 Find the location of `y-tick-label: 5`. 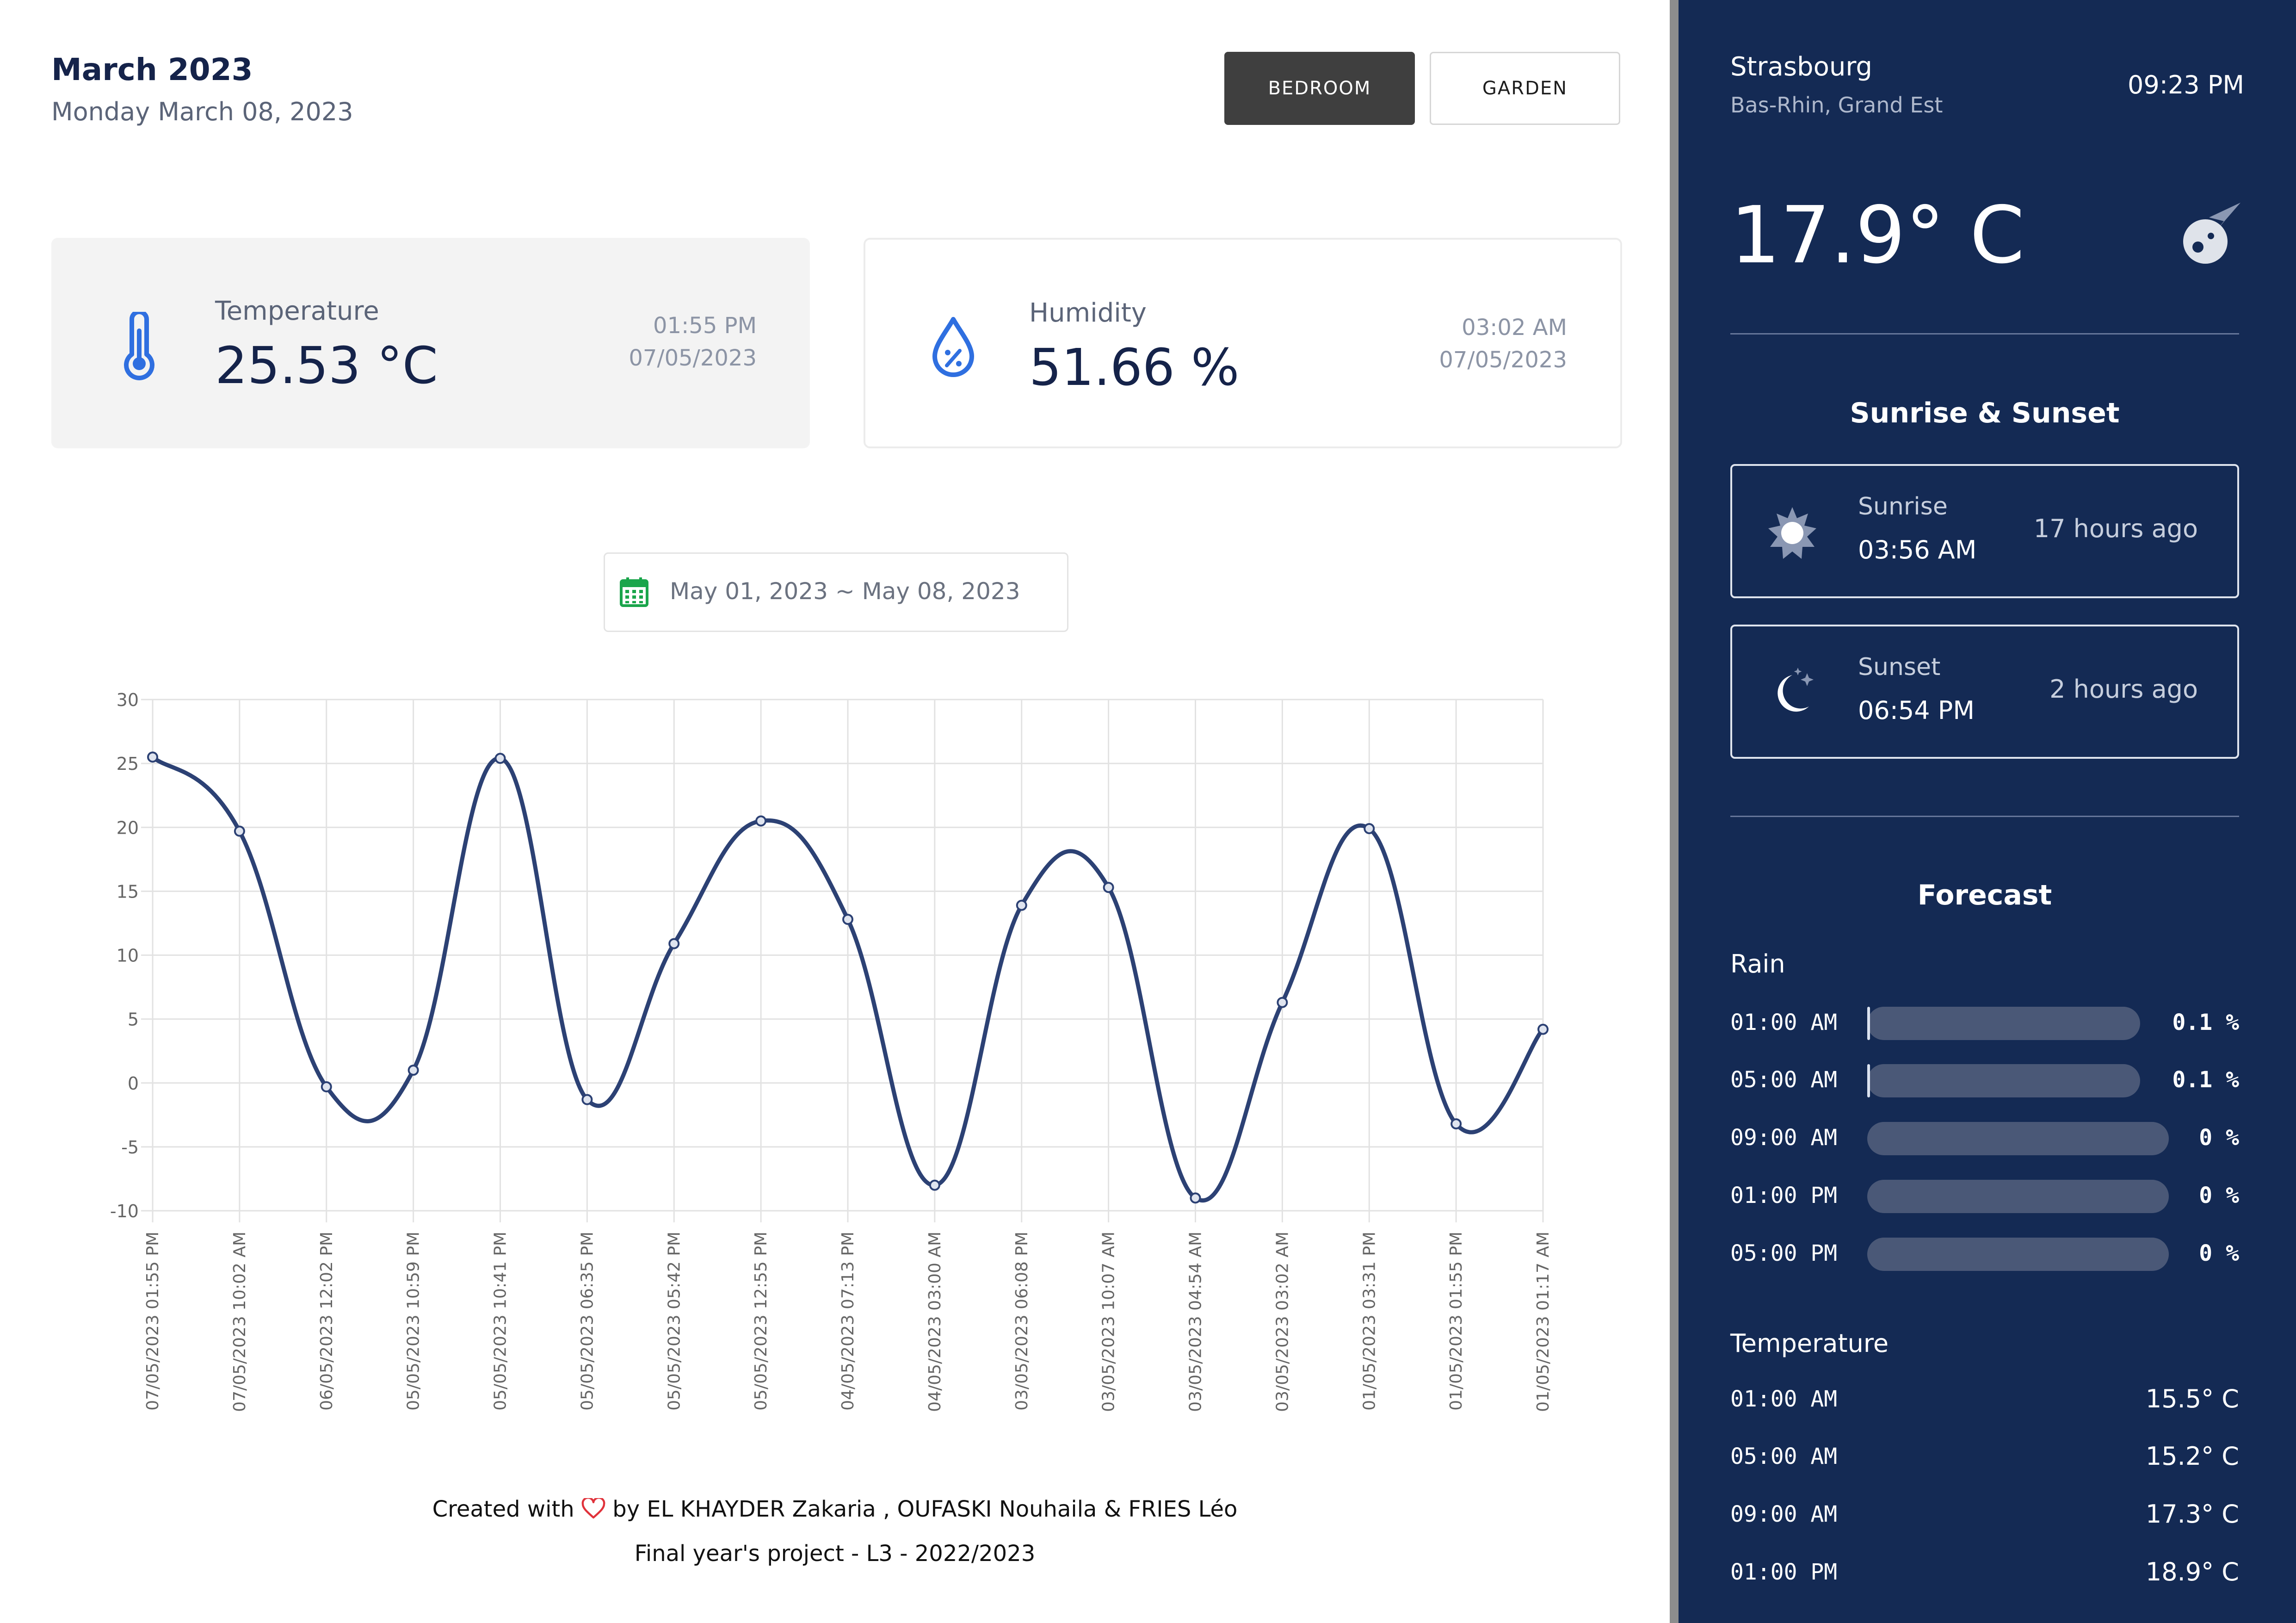

y-tick-label: 5 is located at coordinates (133, 1020).